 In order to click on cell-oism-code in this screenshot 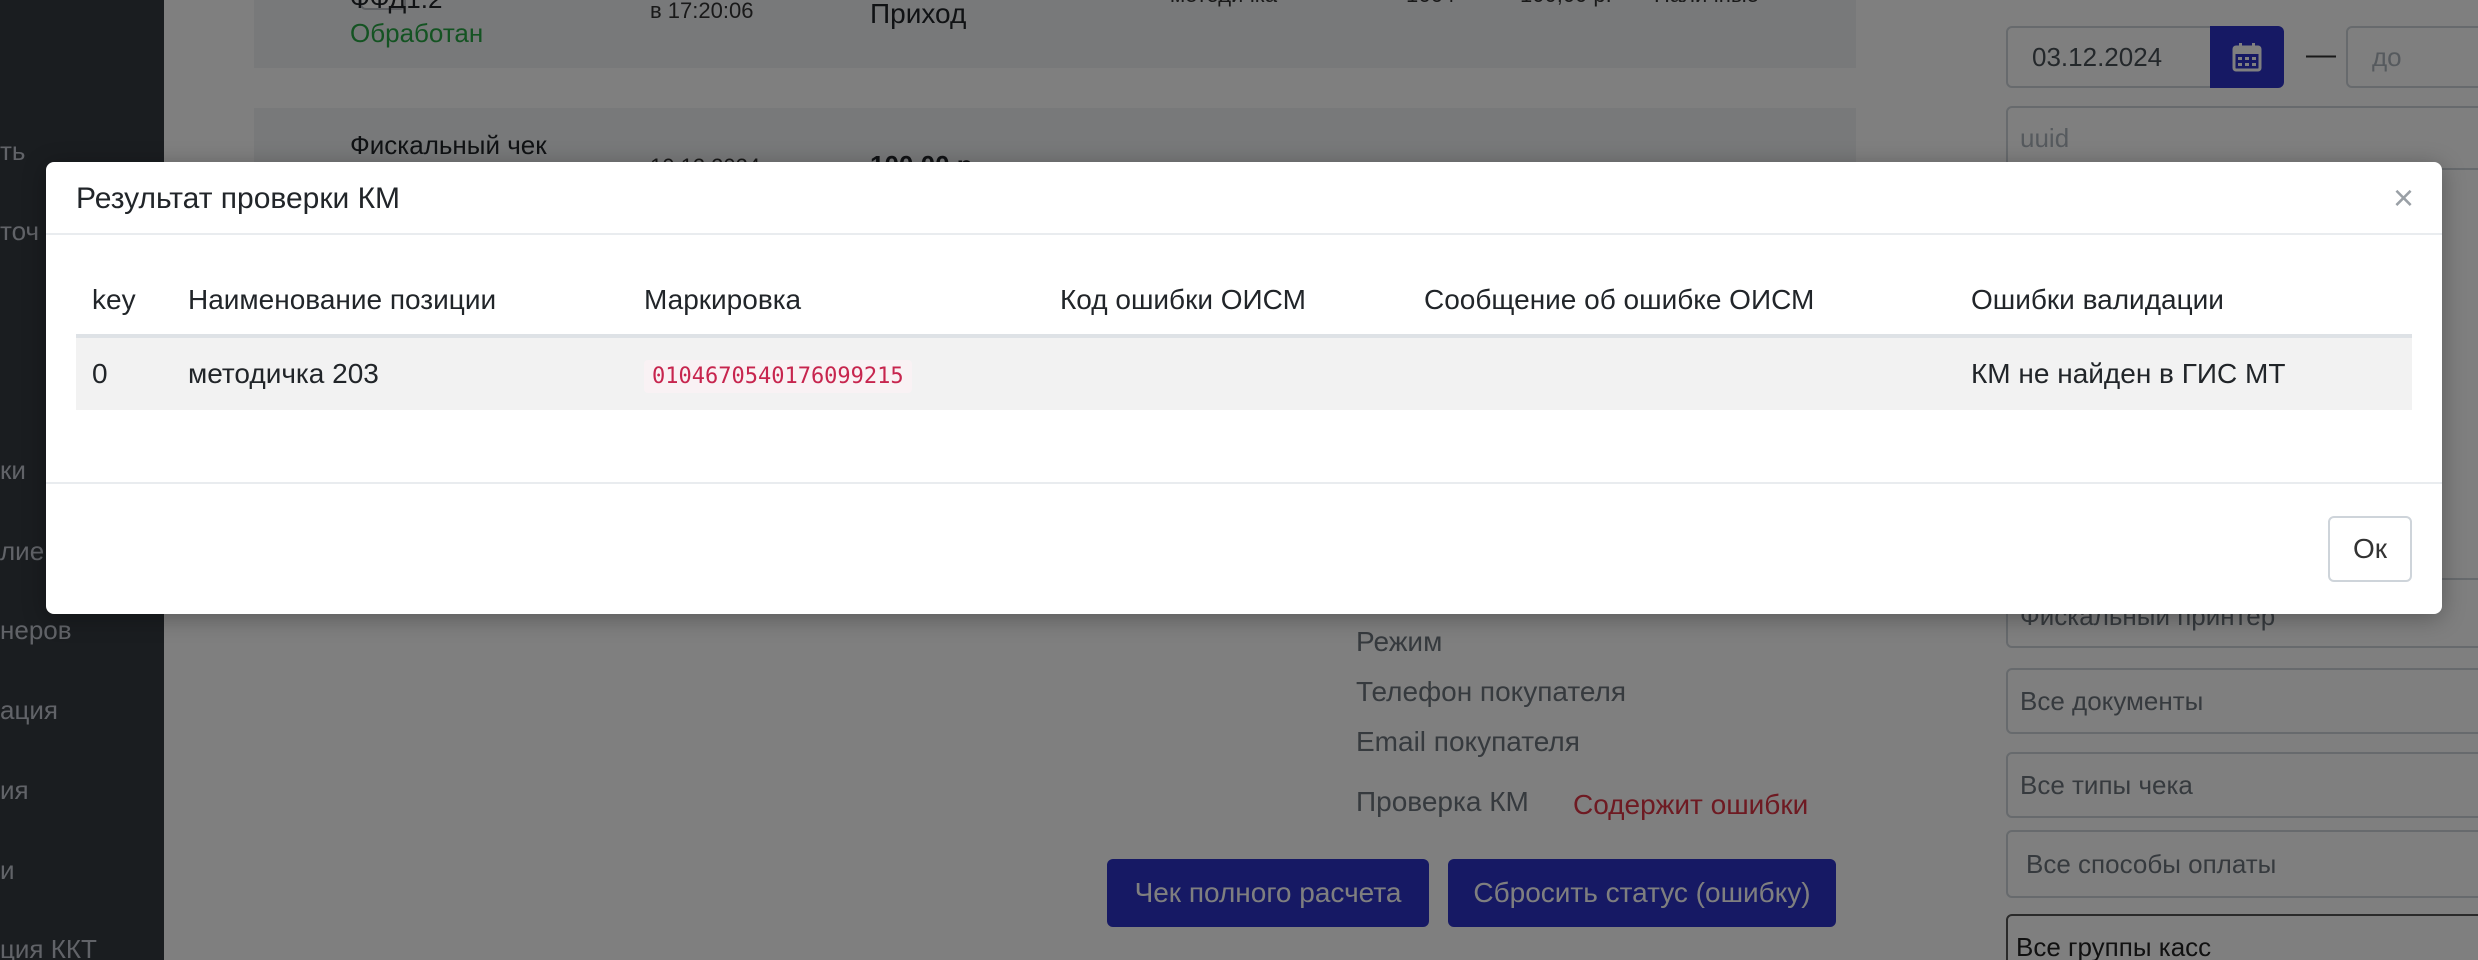, I will do `click(1226, 373)`.